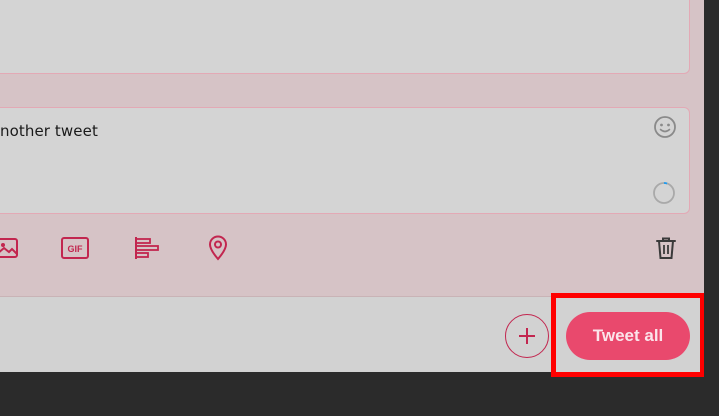  I want to click on gif-icon: GIF, so click(75, 248).